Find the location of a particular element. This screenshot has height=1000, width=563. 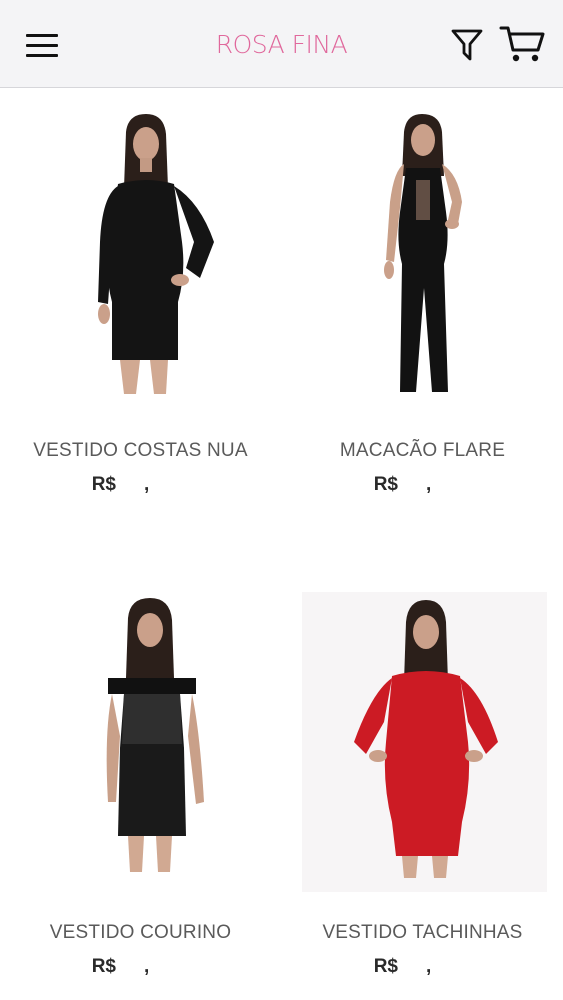

filter-icon is located at coordinates (467, 44).